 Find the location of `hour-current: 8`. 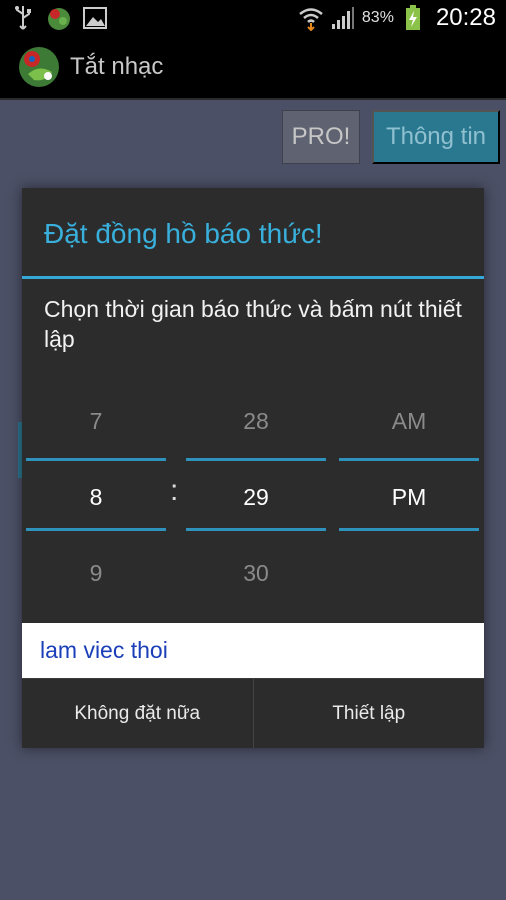

hour-current: 8 is located at coordinates (96, 497).